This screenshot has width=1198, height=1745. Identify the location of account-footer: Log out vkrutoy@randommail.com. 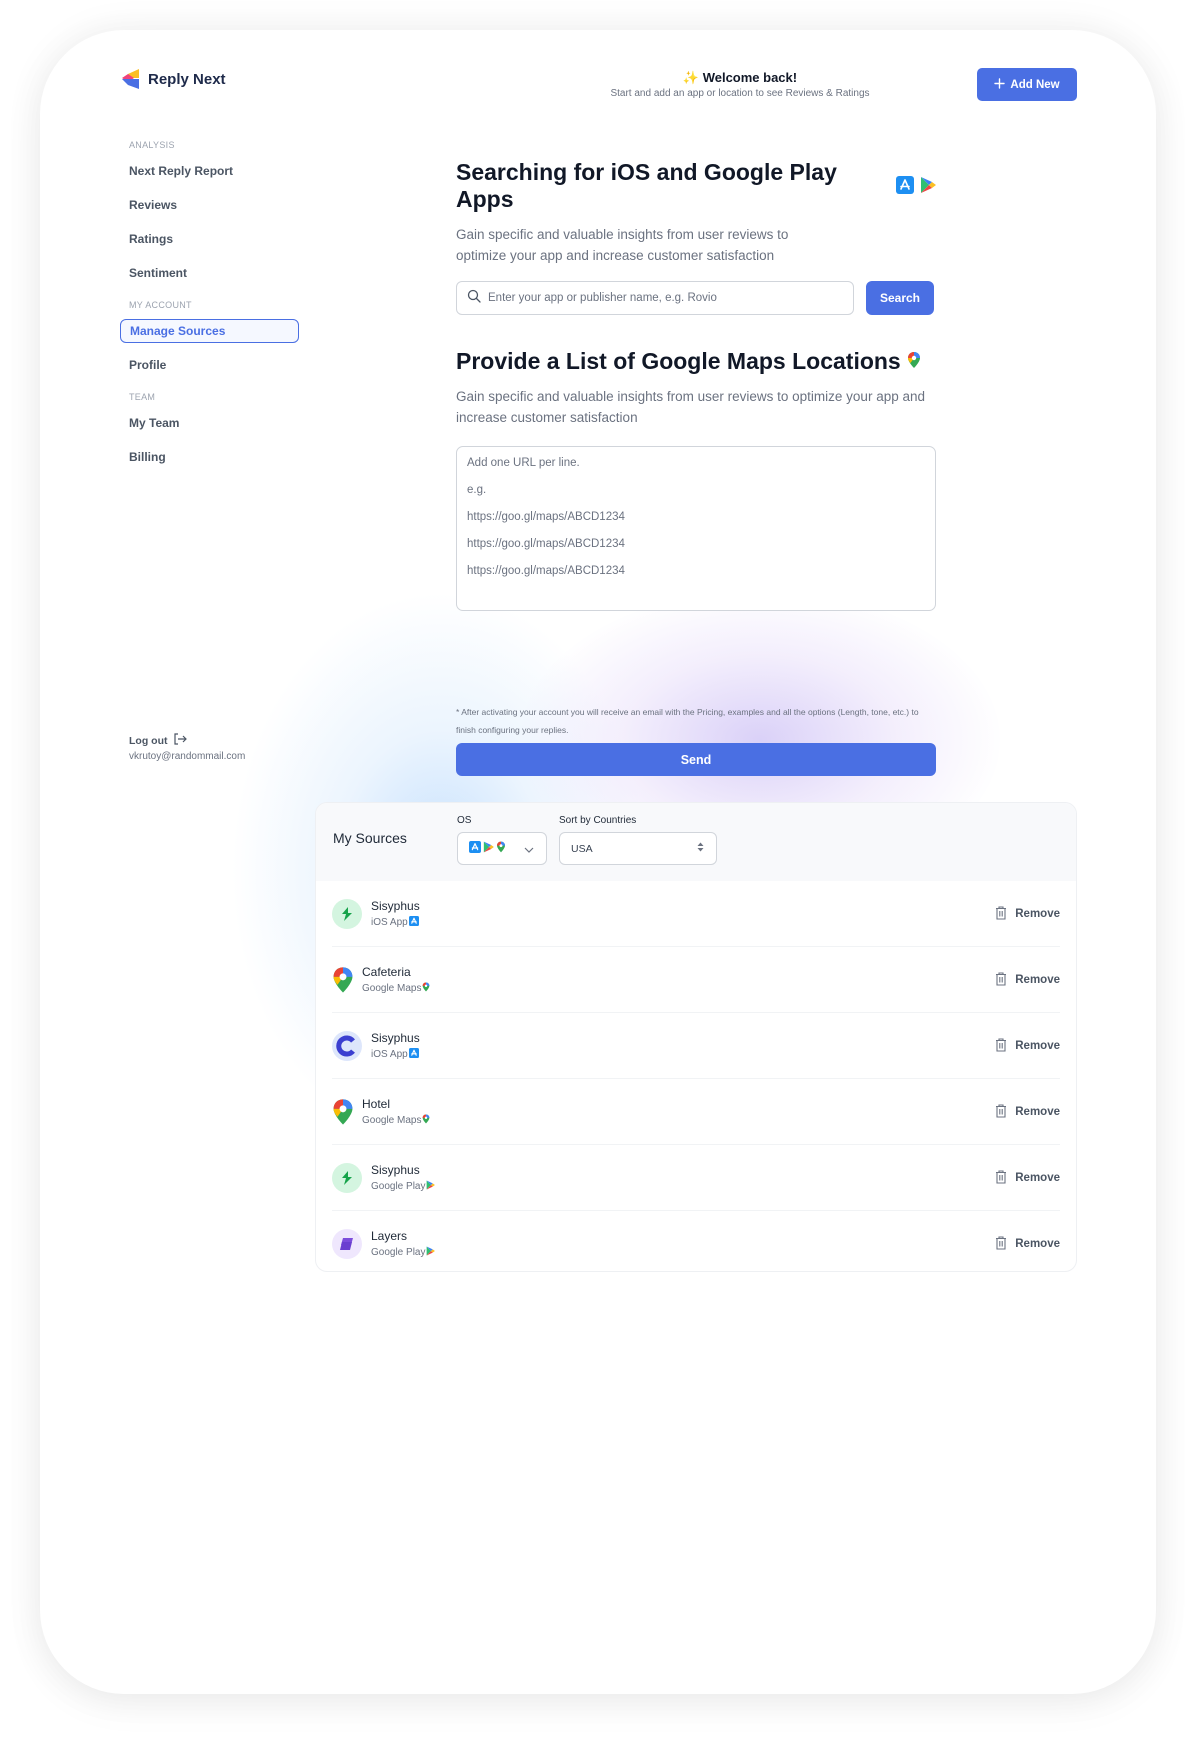
(187, 747).